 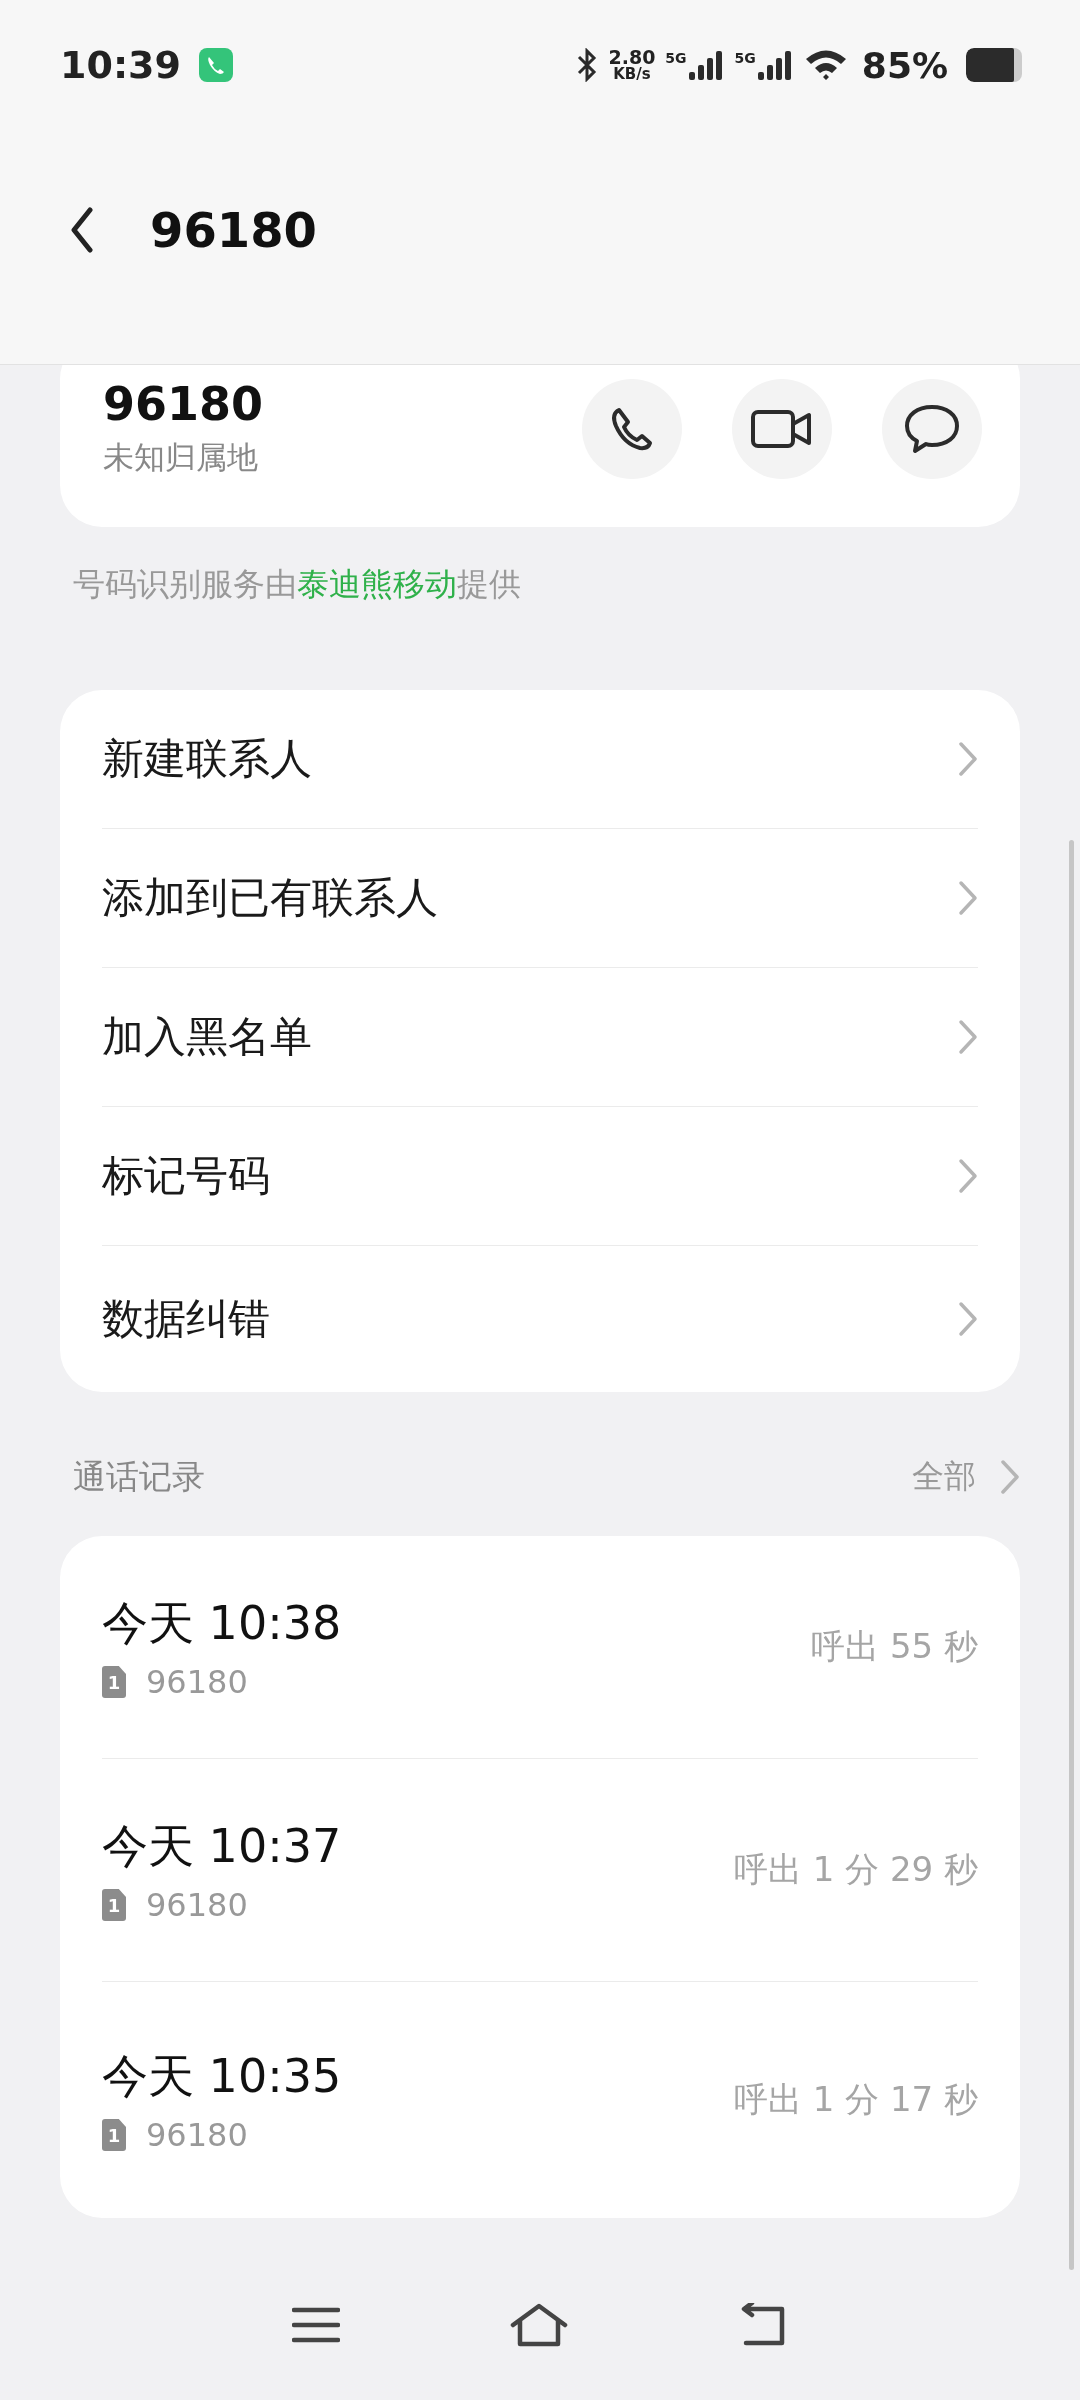 I want to click on menu-item: 加入黑名单, so click(x=540, y=1037).